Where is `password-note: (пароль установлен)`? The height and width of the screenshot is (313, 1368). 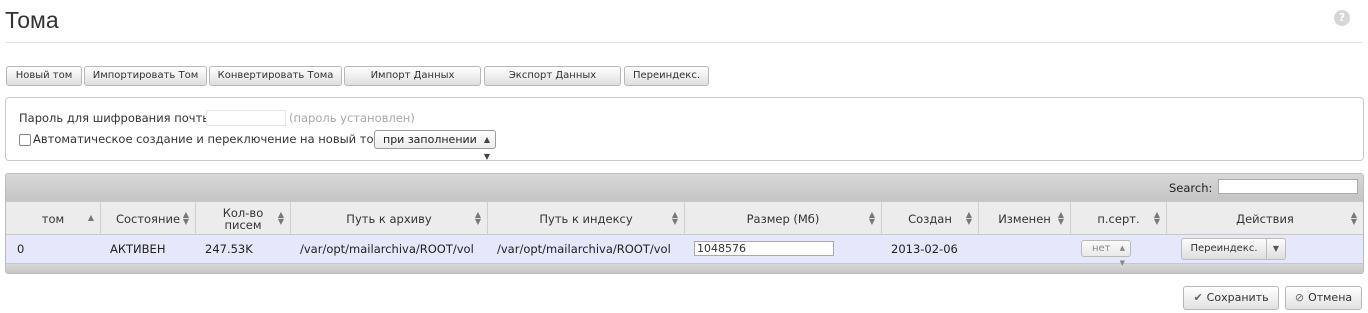 password-note: (пароль установлен) is located at coordinates (352, 118).